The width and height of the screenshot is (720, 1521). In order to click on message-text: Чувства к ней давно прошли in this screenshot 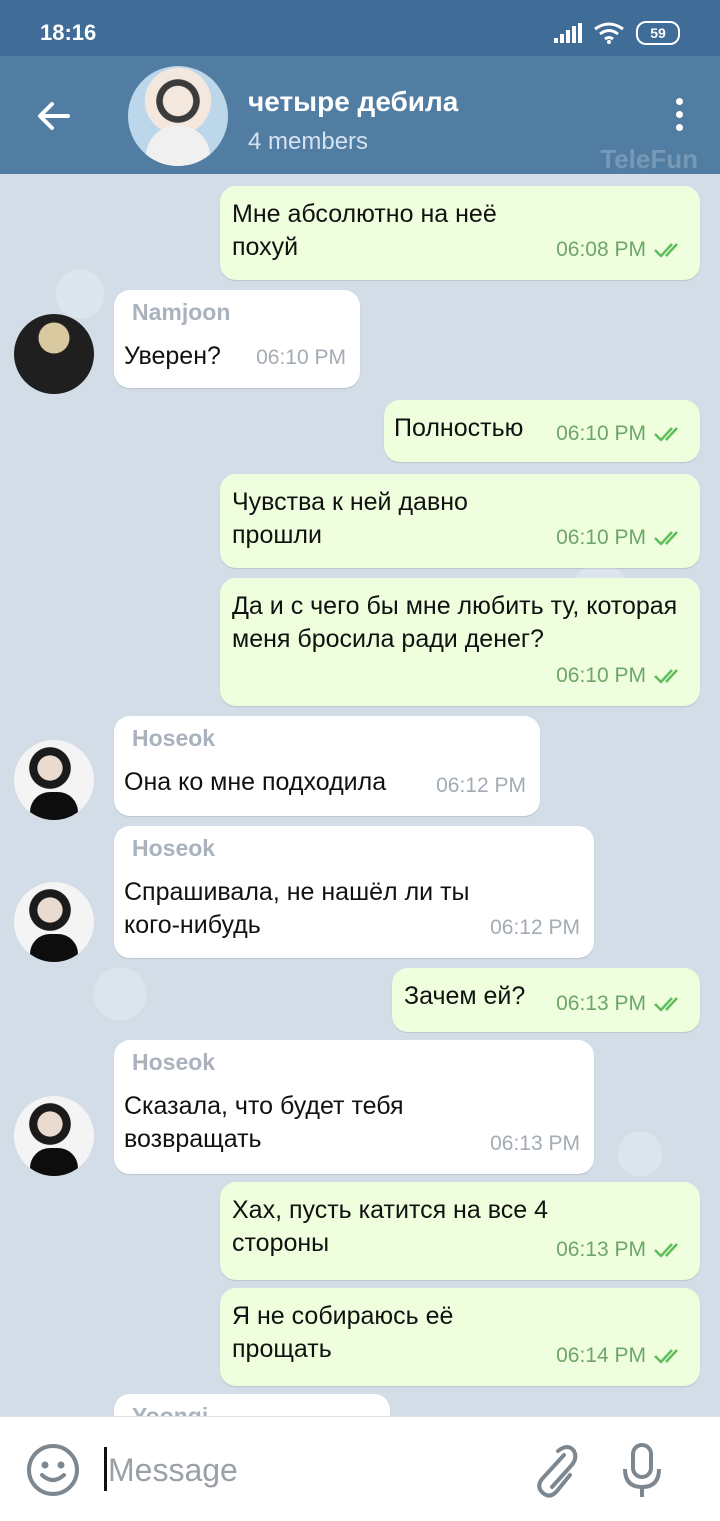, I will do `click(350, 518)`.